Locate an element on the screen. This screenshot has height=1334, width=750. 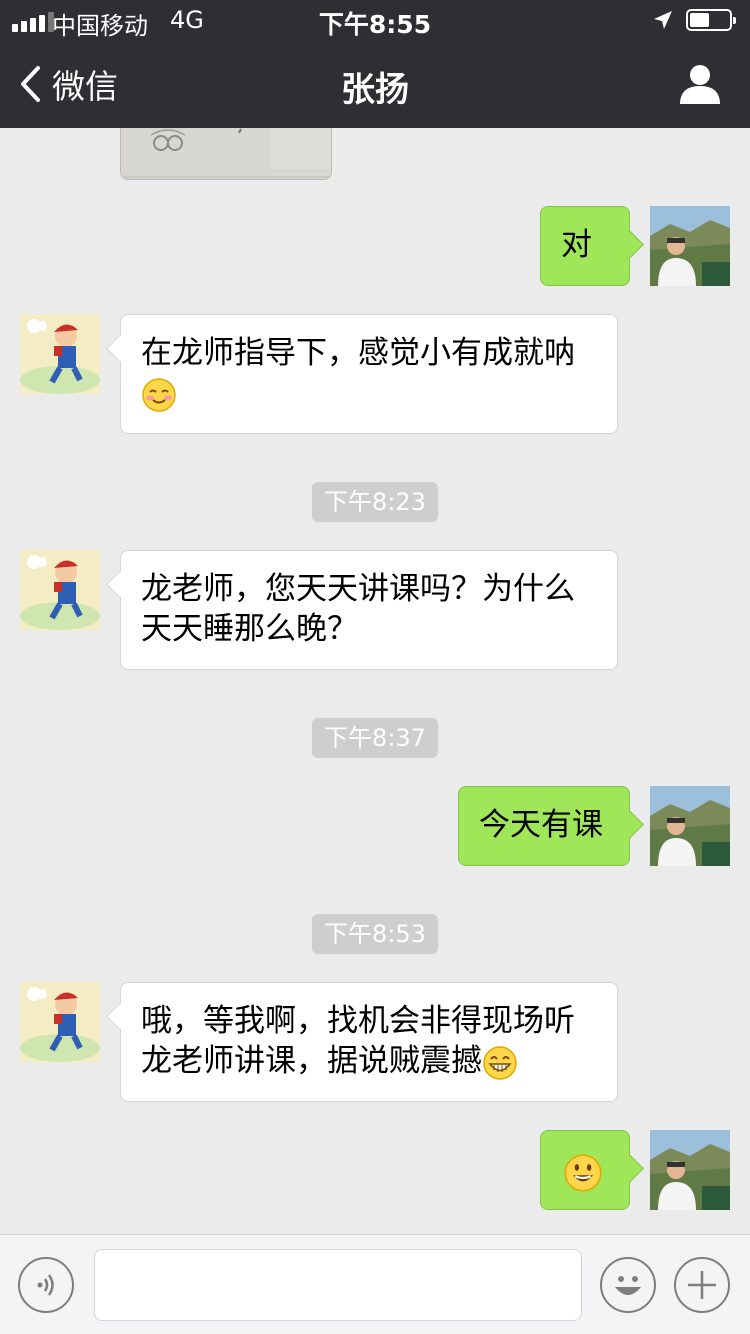
timestamp: 下午8:23 is located at coordinates (375, 502).